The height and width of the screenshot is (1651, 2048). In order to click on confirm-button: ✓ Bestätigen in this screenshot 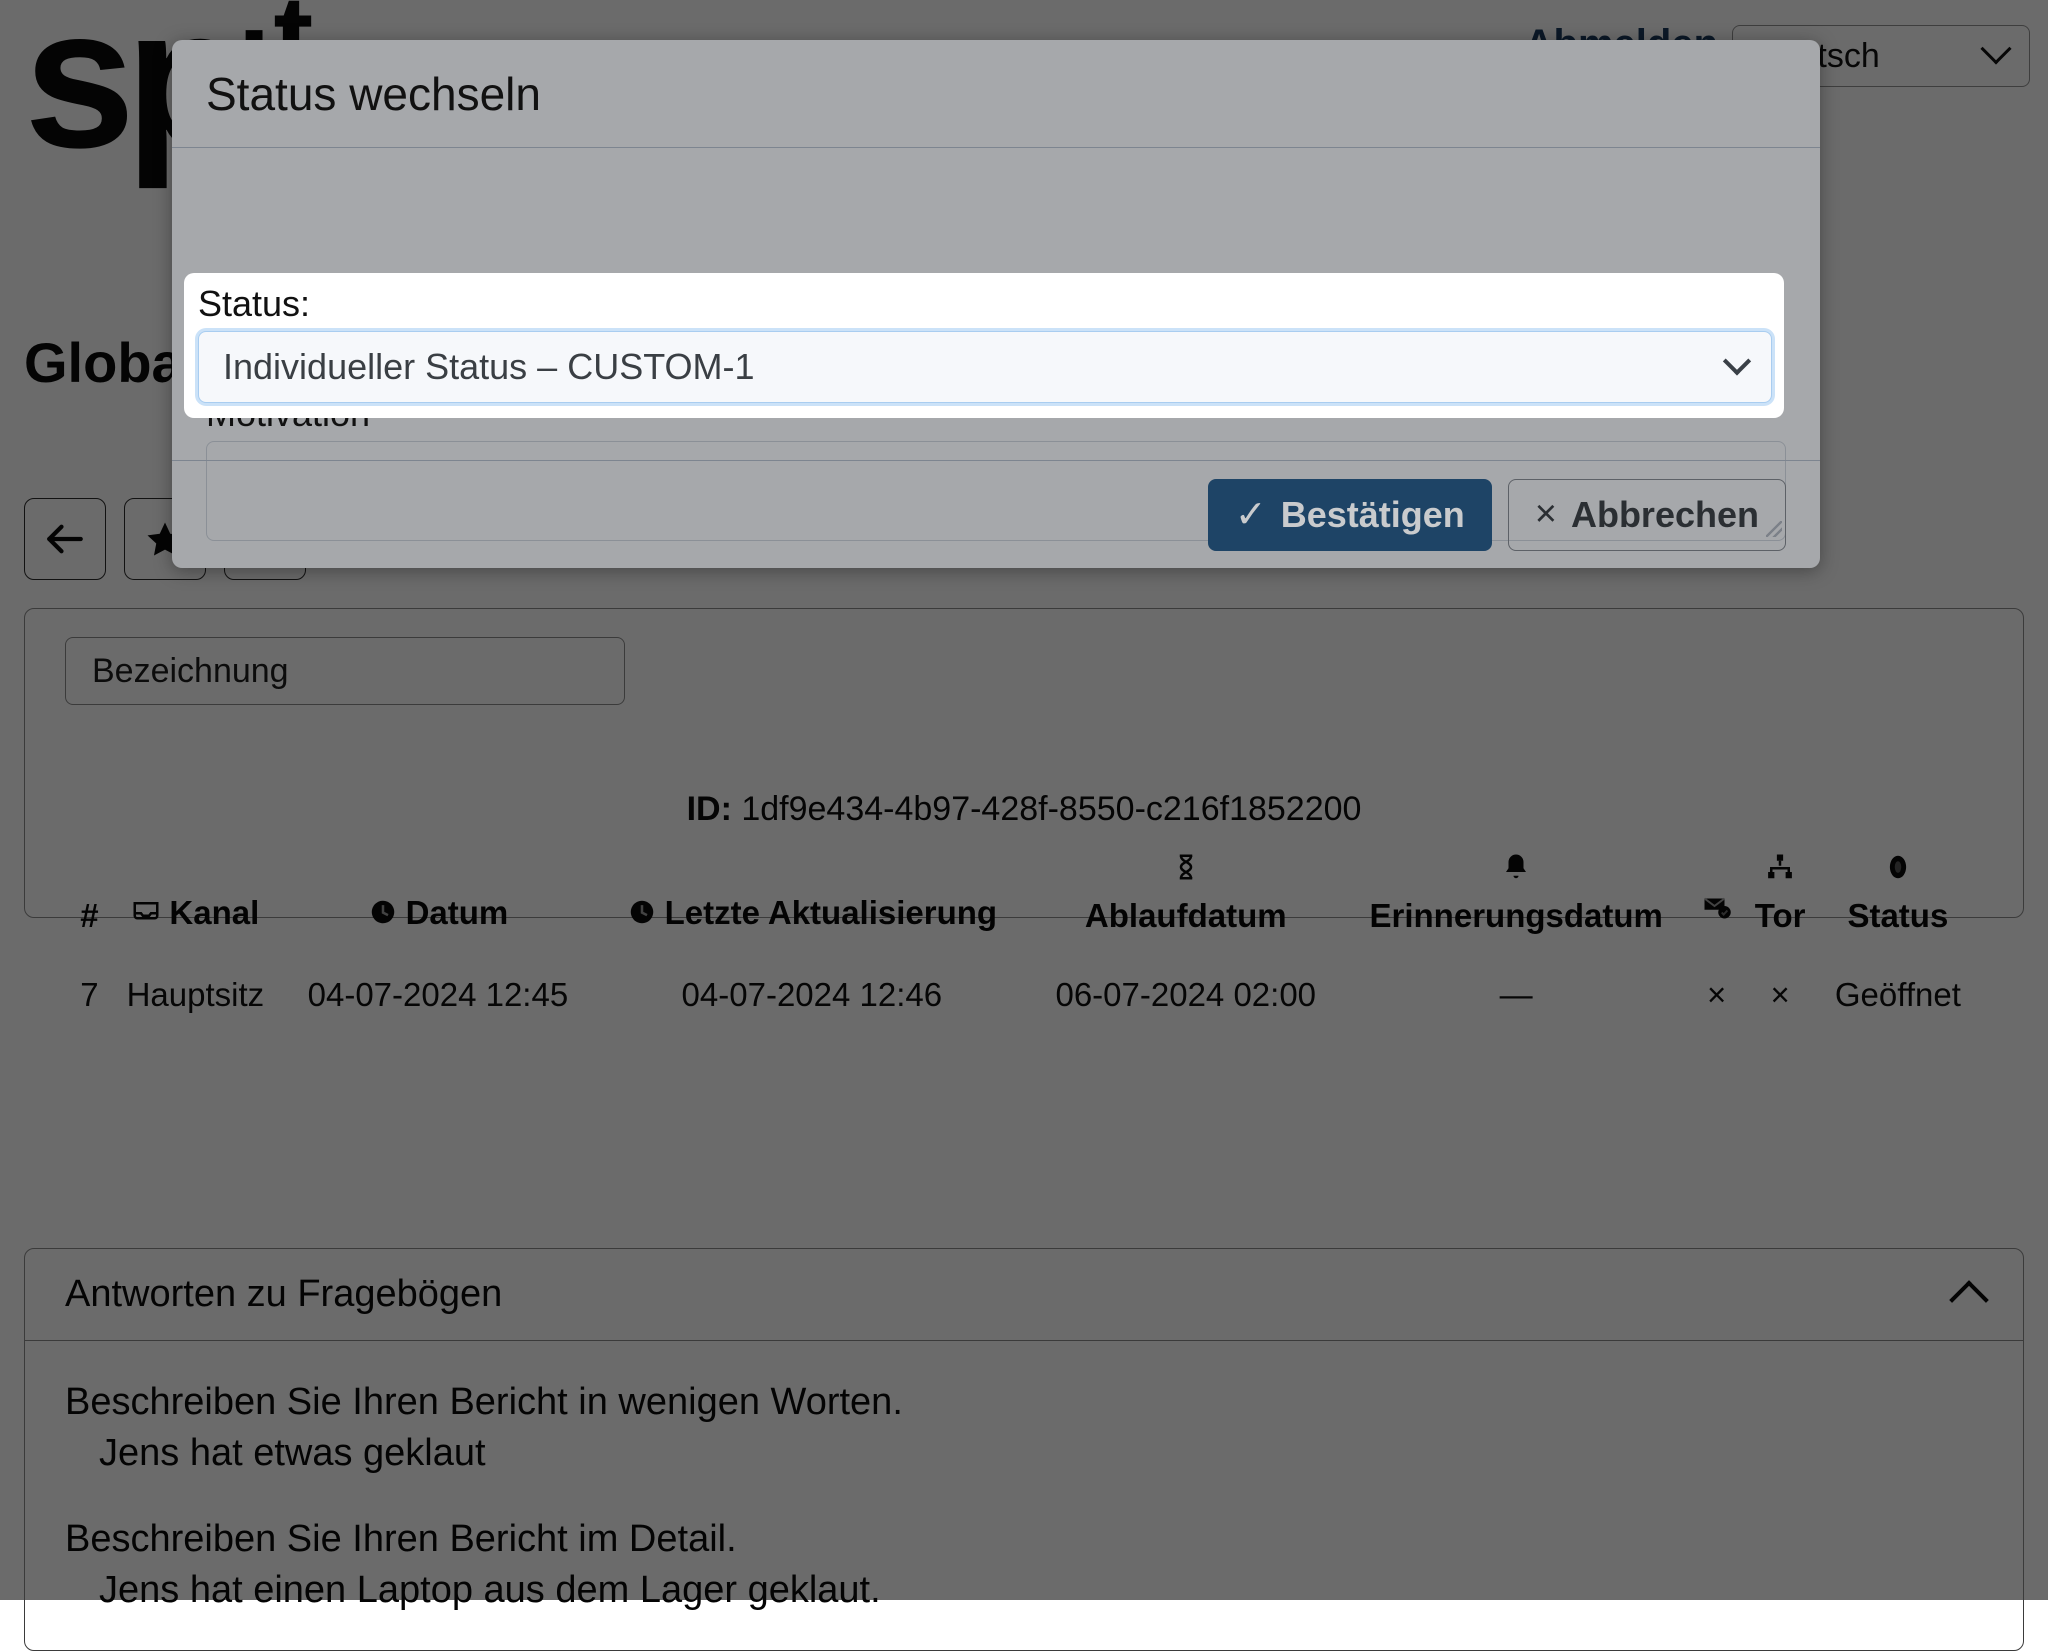, I will do `click(1350, 515)`.